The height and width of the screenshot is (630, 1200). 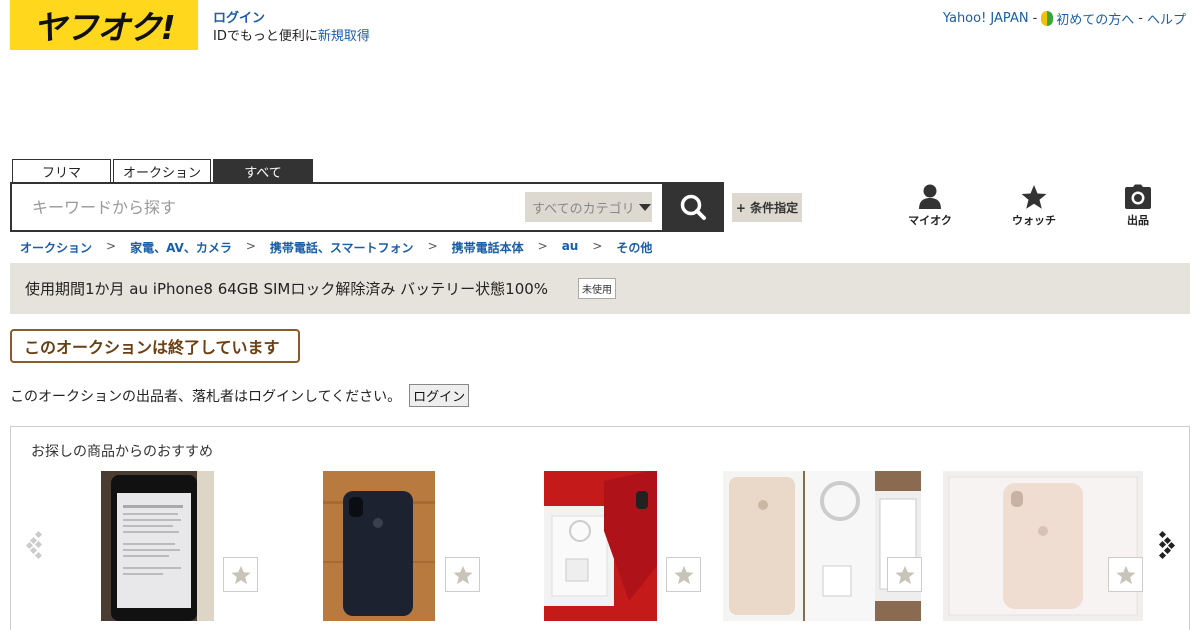 I want to click on category-select-value: すべてのカテゴリ, so click(x=583, y=209).